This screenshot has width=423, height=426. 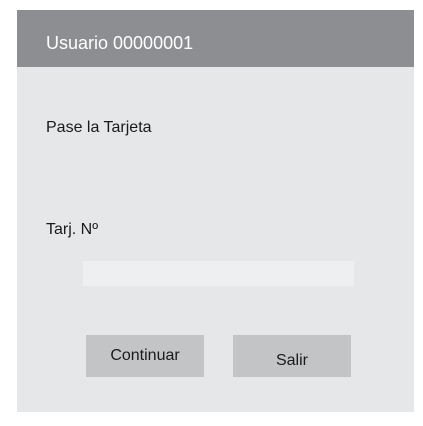 What do you see at coordinates (72, 229) in the screenshot?
I see `card-number-label: Tarj. Nº` at bounding box center [72, 229].